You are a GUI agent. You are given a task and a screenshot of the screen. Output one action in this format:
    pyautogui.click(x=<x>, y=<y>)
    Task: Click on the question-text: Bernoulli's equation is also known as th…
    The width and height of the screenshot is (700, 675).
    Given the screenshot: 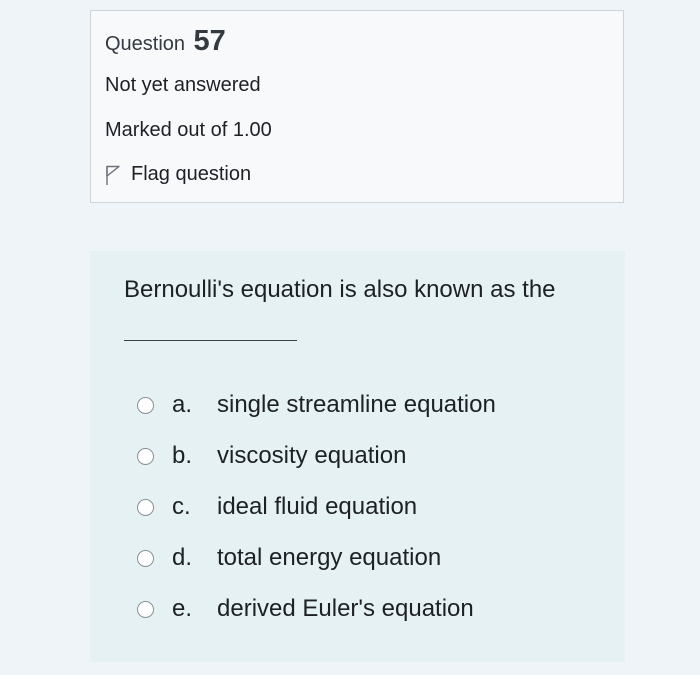 What is the action you would take?
    pyautogui.click(x=340, y=289)
    